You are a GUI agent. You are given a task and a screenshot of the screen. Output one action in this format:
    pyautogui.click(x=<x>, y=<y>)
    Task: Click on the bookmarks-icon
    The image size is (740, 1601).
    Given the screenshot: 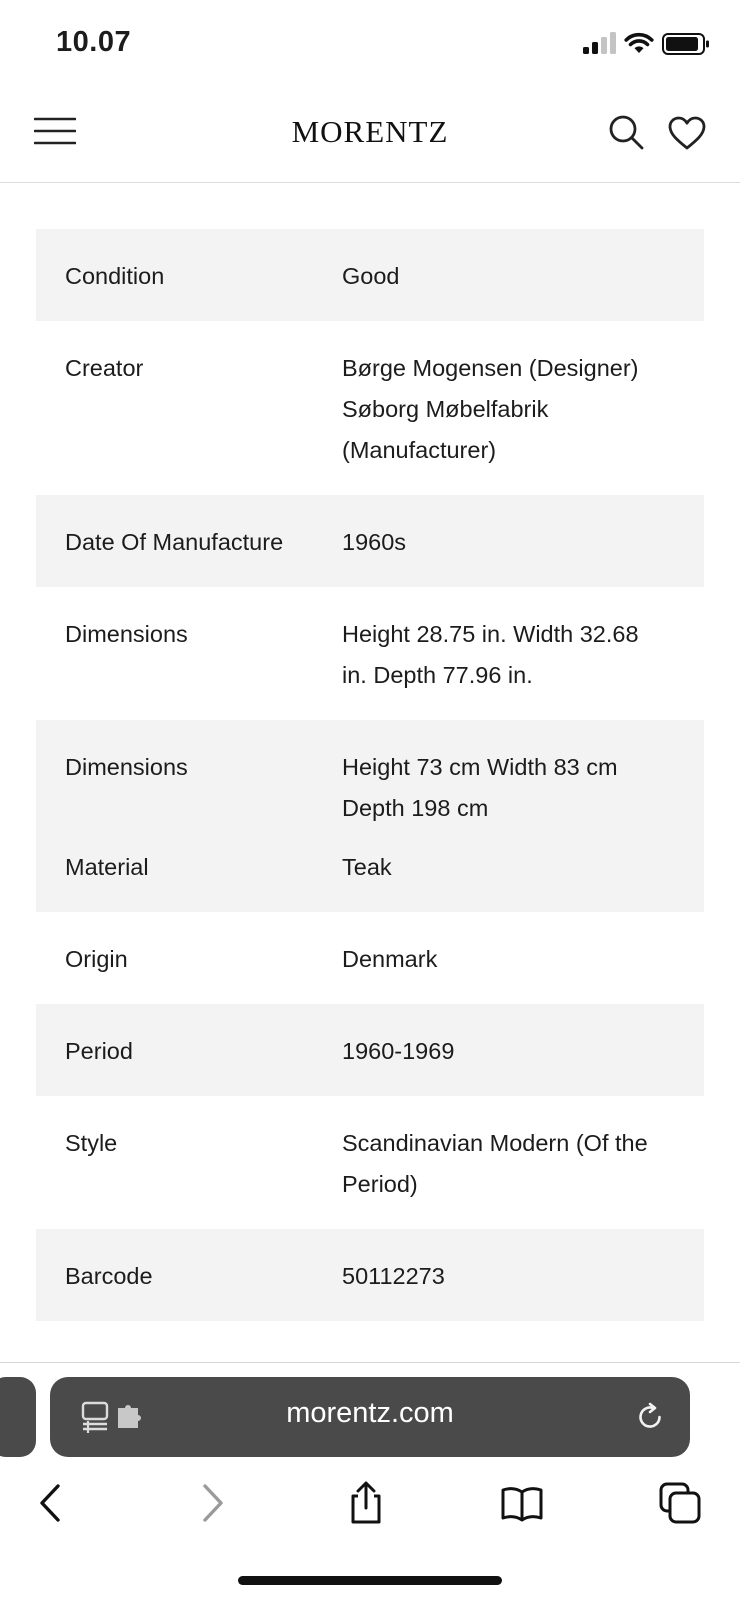 What is the action you would take?
    pyautogui.click(x=522, y=1503)
    